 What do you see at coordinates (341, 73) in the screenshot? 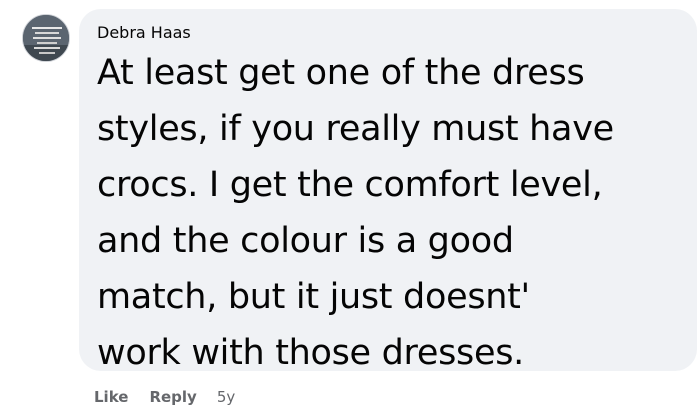
I see `comment-text-line: At least get one of the dress` at bounding box center [341, 73].